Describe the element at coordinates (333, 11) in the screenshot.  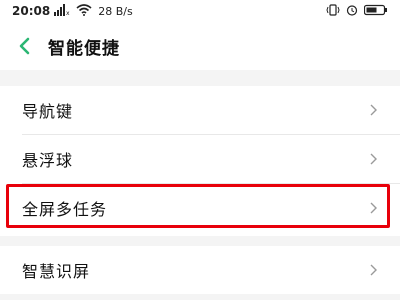
I see `vibrate-icon` at that location.